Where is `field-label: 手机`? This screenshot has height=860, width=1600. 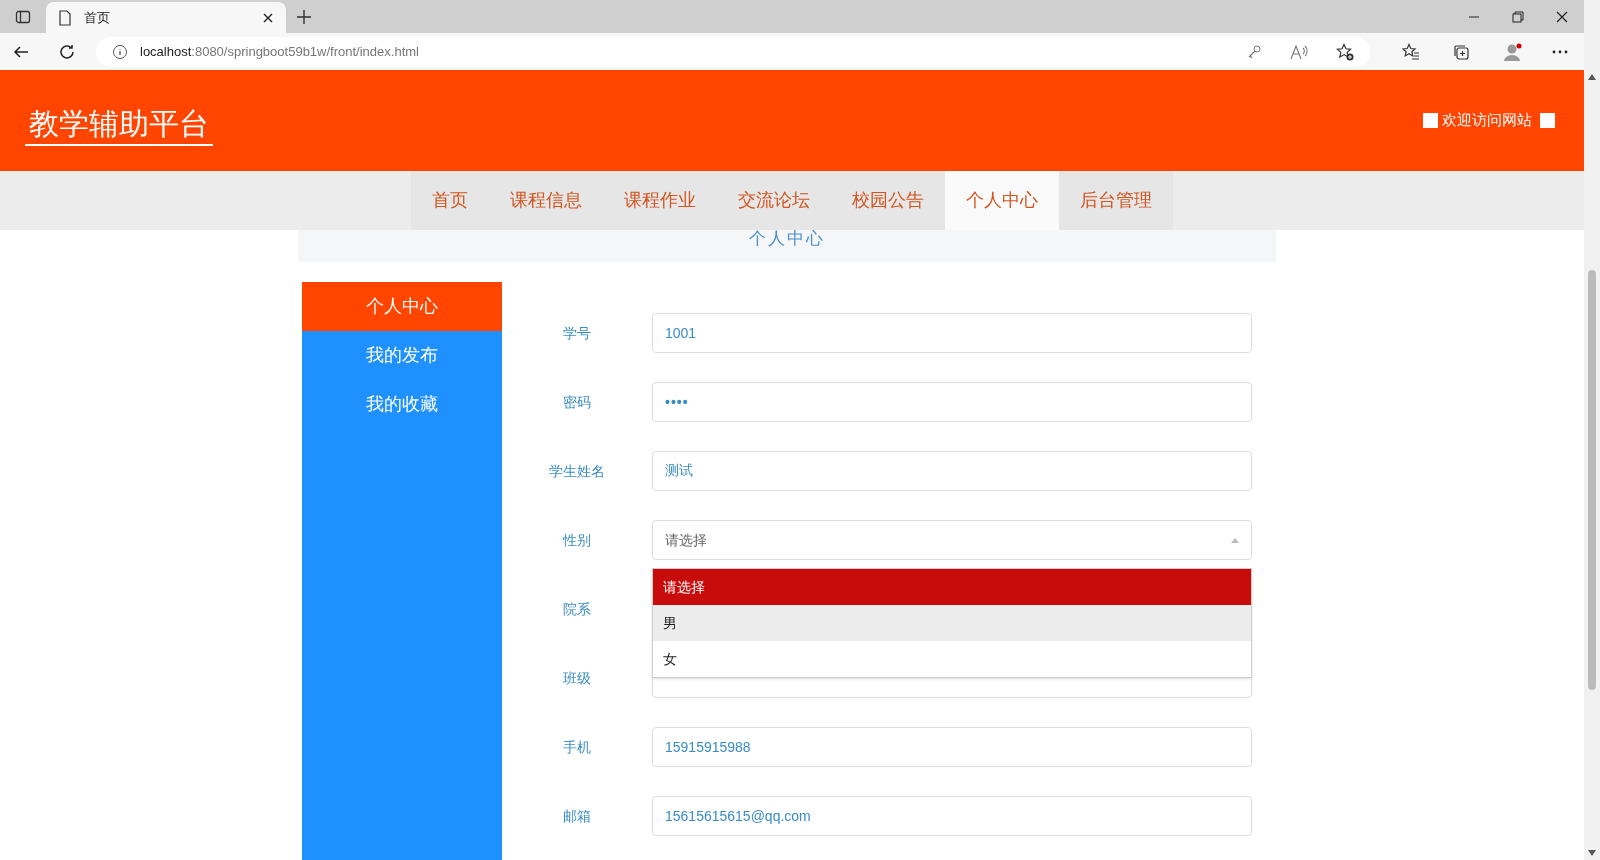
field-label: 手机 is located at coordinates (577, 747).